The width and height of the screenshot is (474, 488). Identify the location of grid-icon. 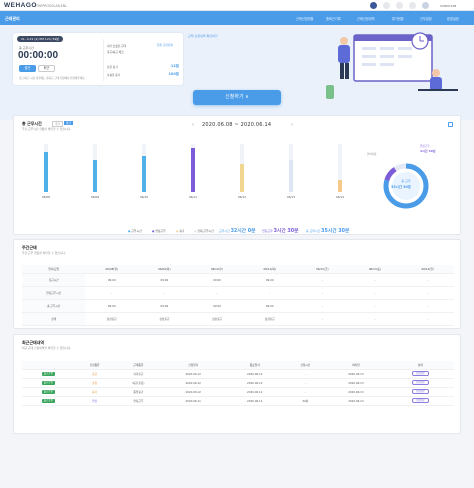
(386, 5).